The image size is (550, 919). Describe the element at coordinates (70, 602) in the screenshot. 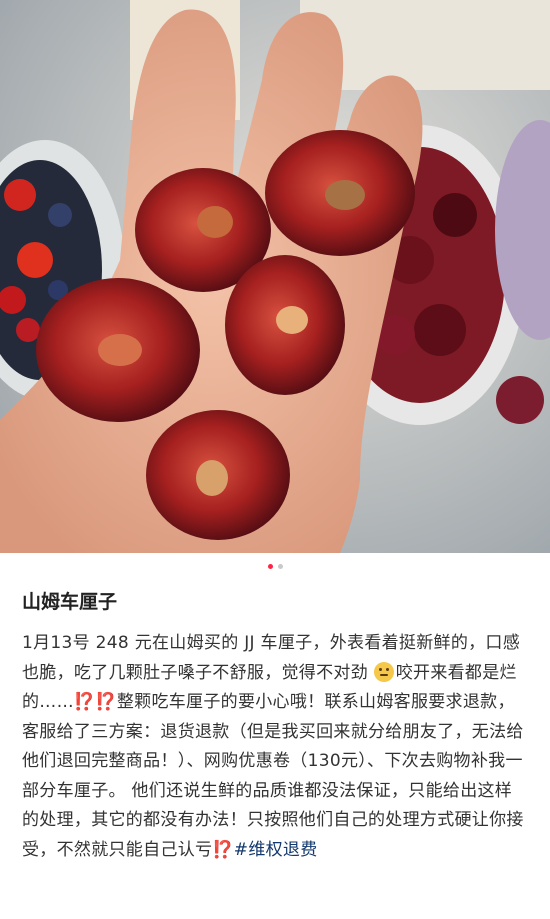

I see `post-title: 山姆车厘子` at that location.